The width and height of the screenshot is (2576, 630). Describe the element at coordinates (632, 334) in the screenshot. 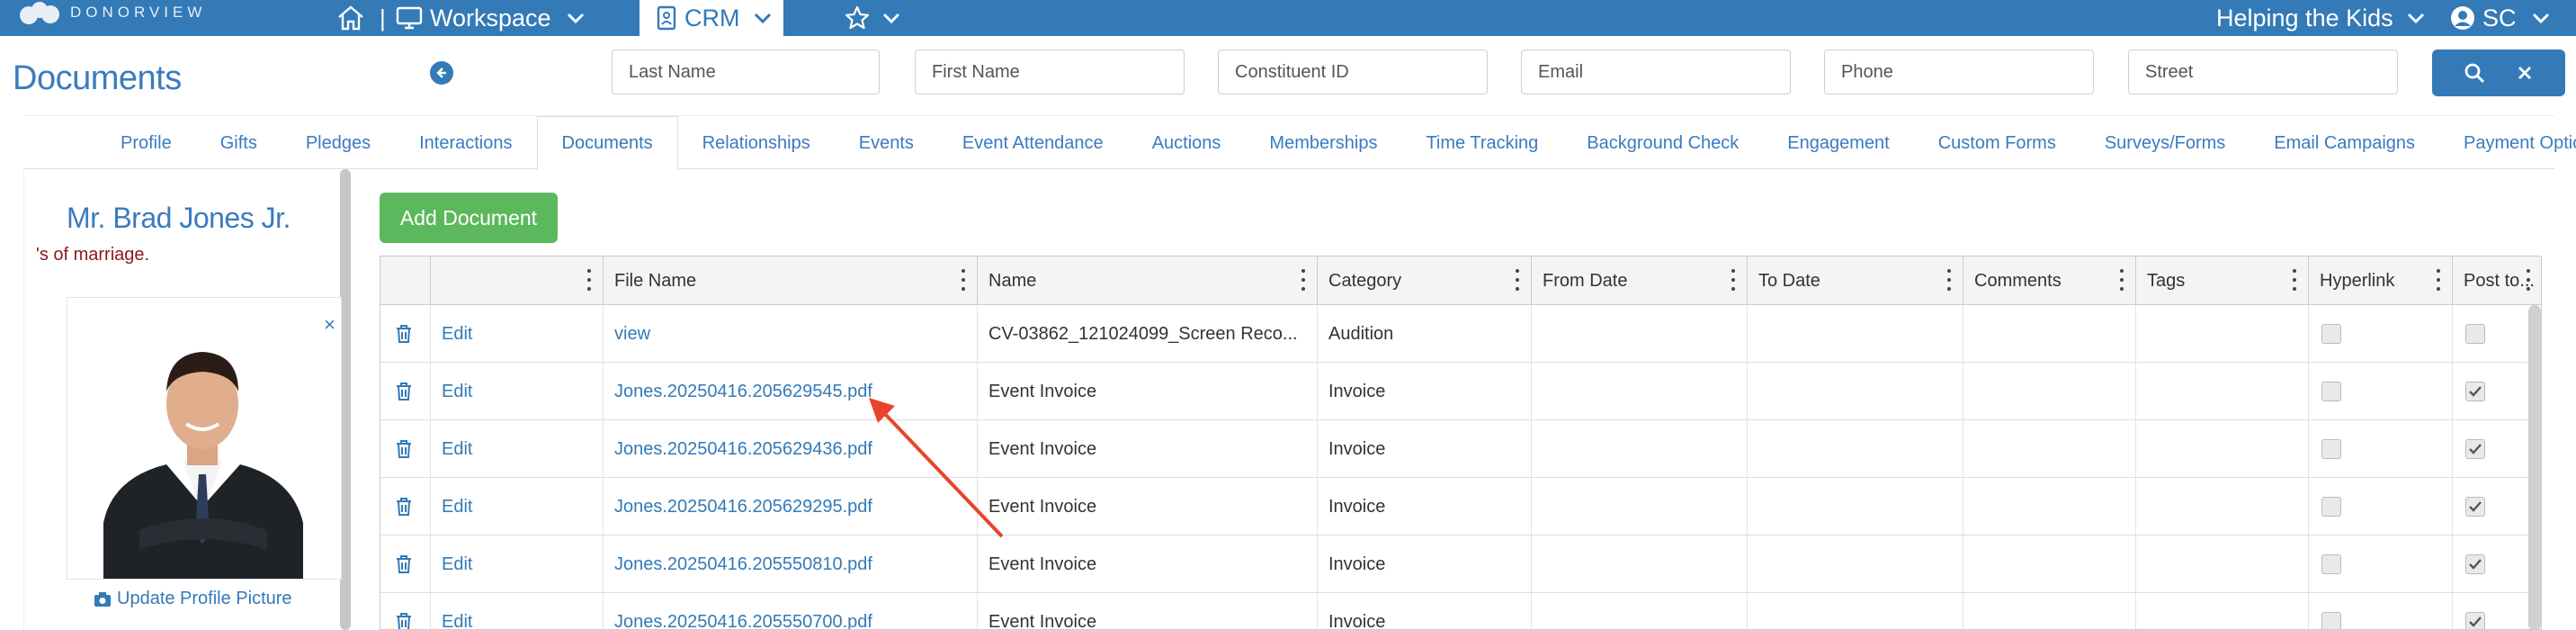

I see `file-name-link-text: view` at that location.